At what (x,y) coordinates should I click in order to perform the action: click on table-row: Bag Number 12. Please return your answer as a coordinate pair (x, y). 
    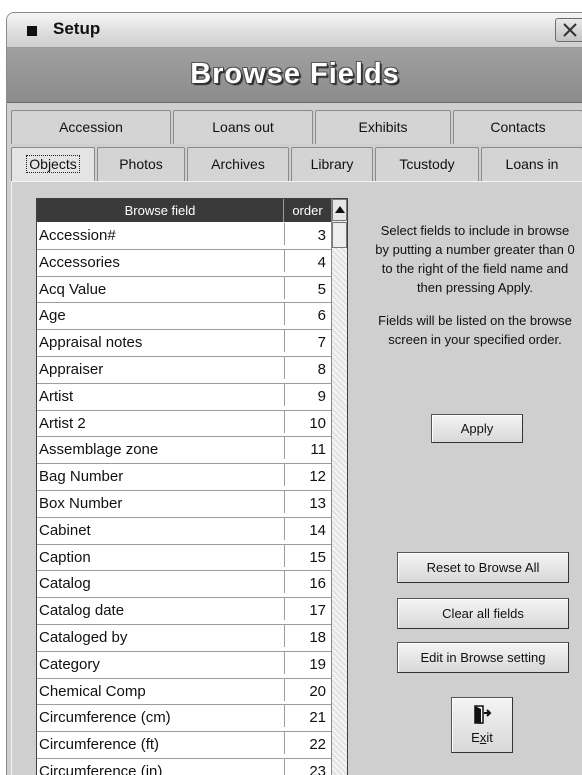
    Looking at the image, I should click on (184, 477).